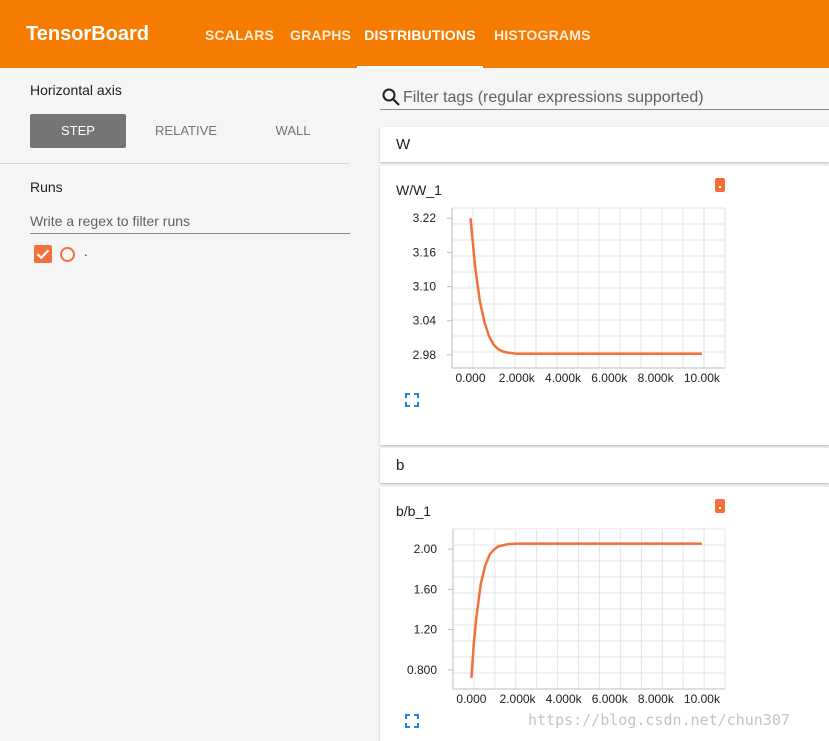 The image size is (829, 741). I want to click on y-tick-label: 1.60, so click(426, 589).